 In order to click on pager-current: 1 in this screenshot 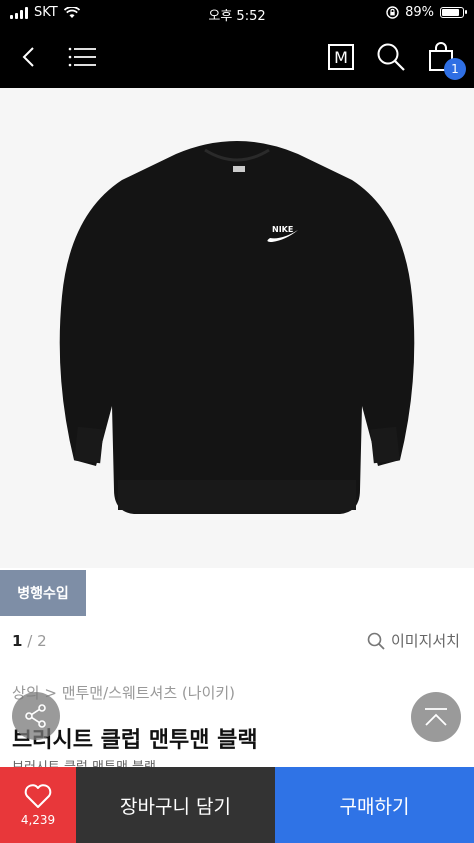, I will do `click(17, 641)`.